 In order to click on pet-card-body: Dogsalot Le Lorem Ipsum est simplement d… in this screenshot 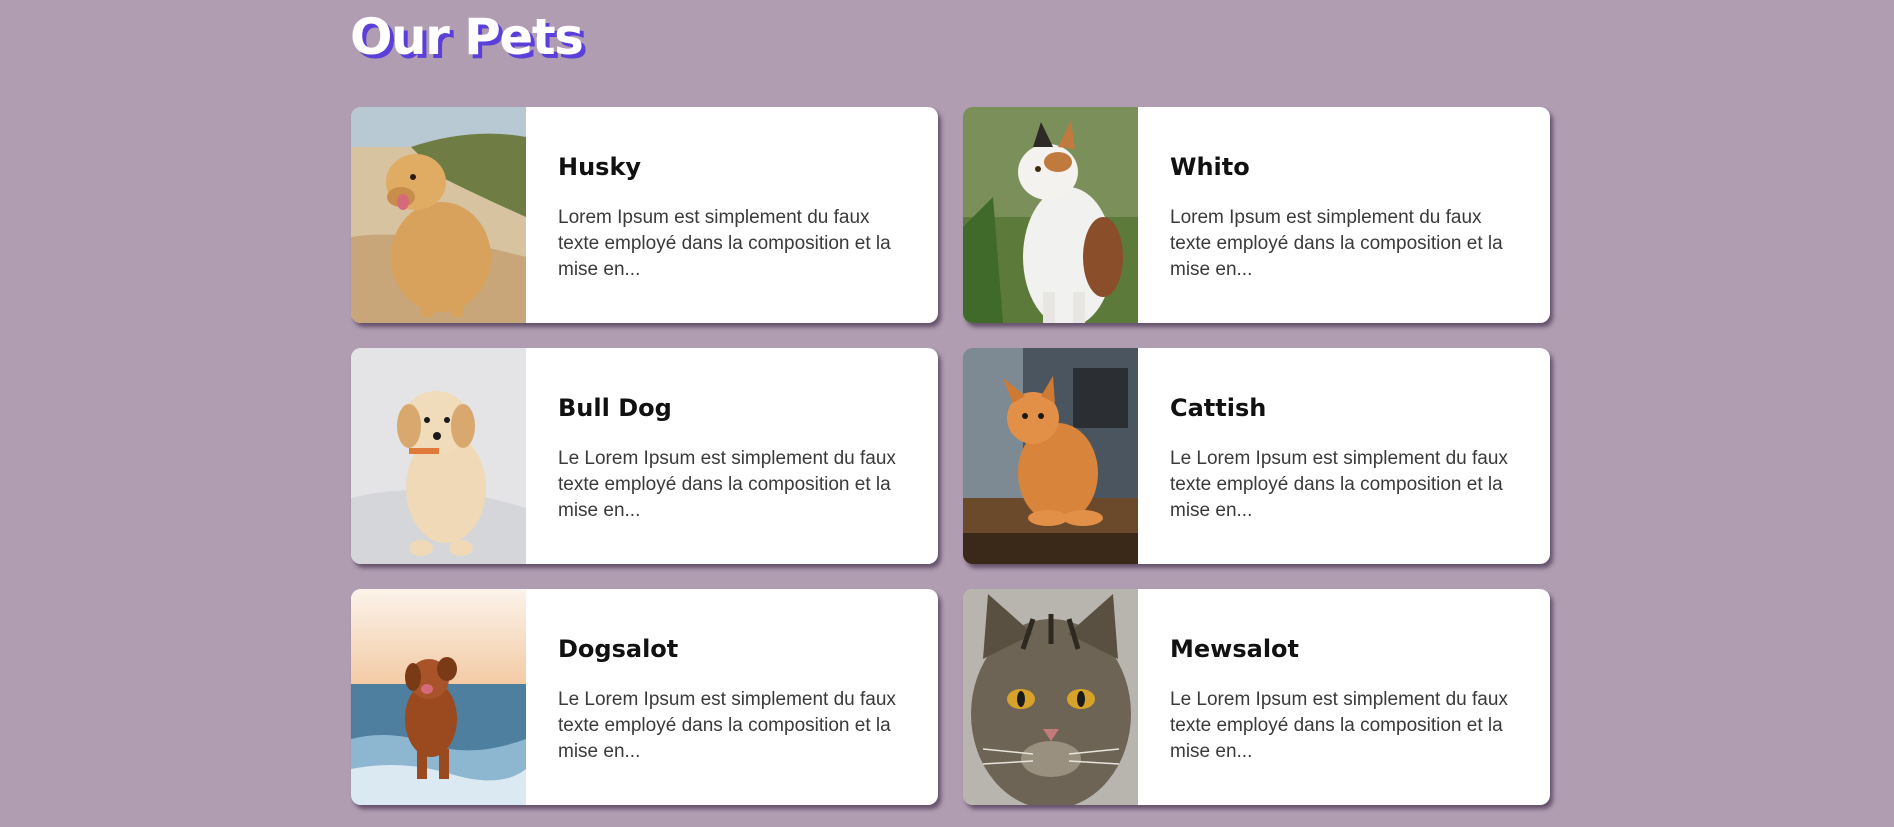, I will do `click(732, 697)`.